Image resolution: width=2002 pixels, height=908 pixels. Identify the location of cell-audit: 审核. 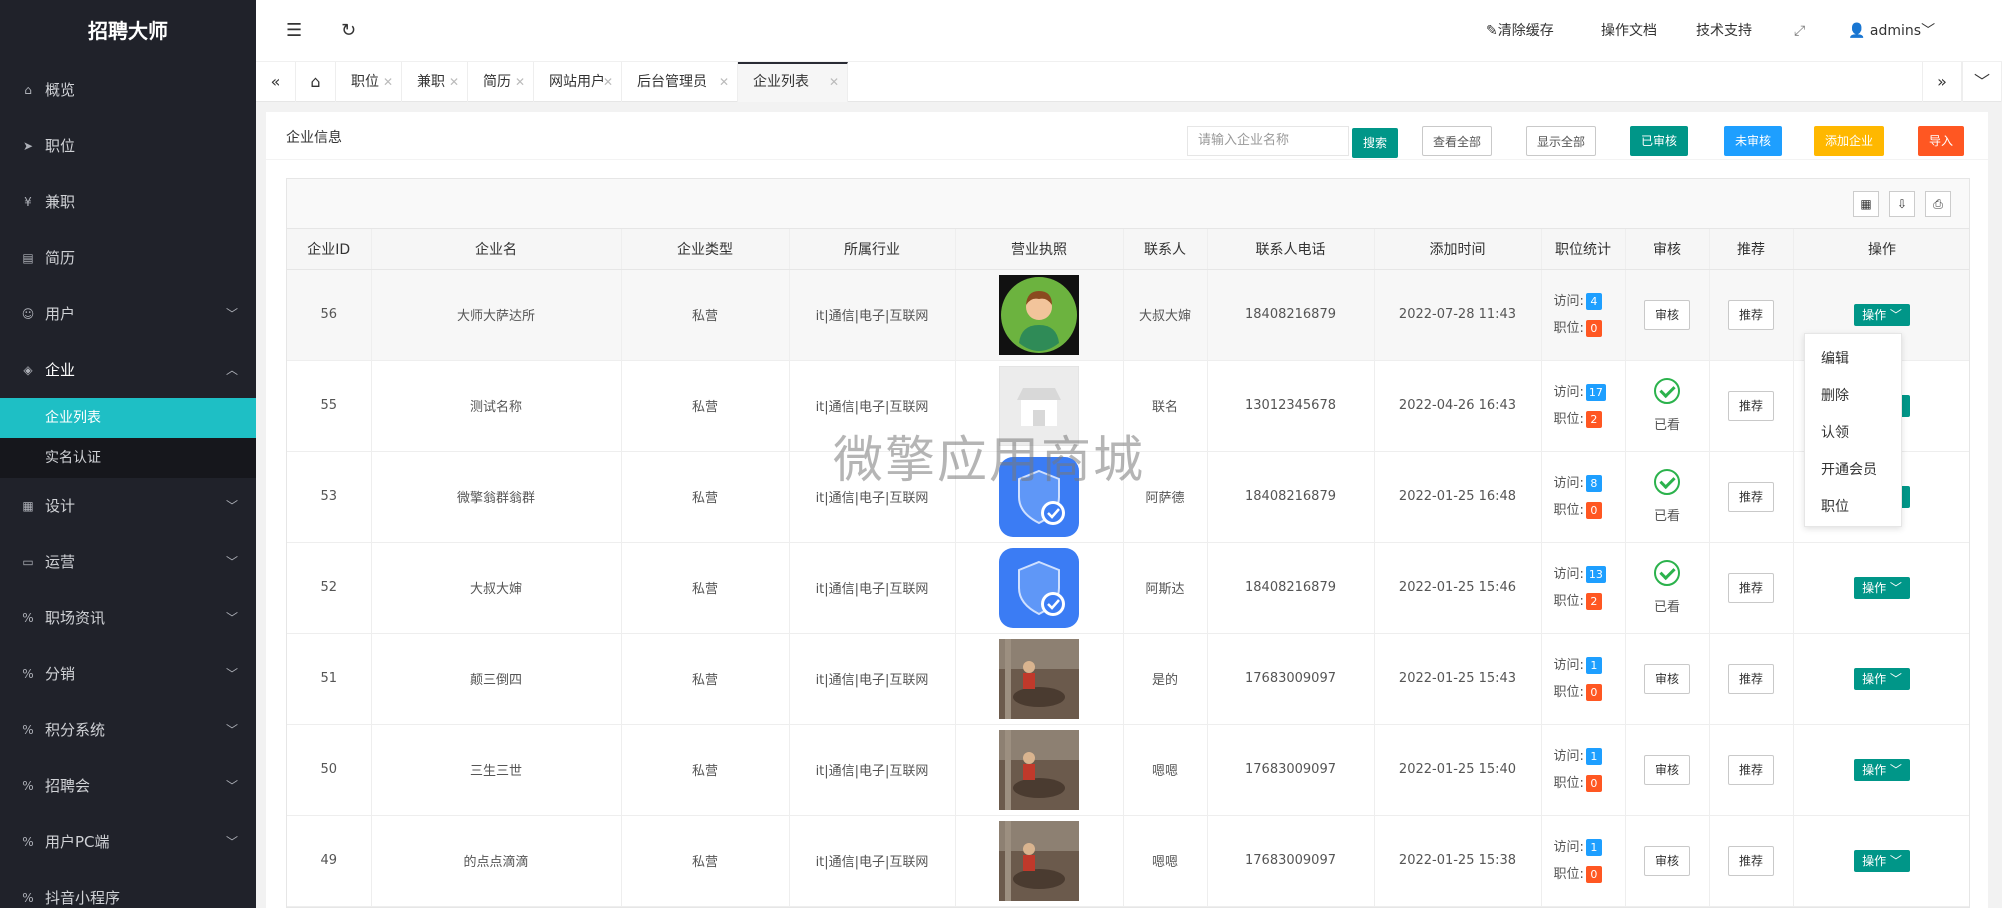
(1667, 315).